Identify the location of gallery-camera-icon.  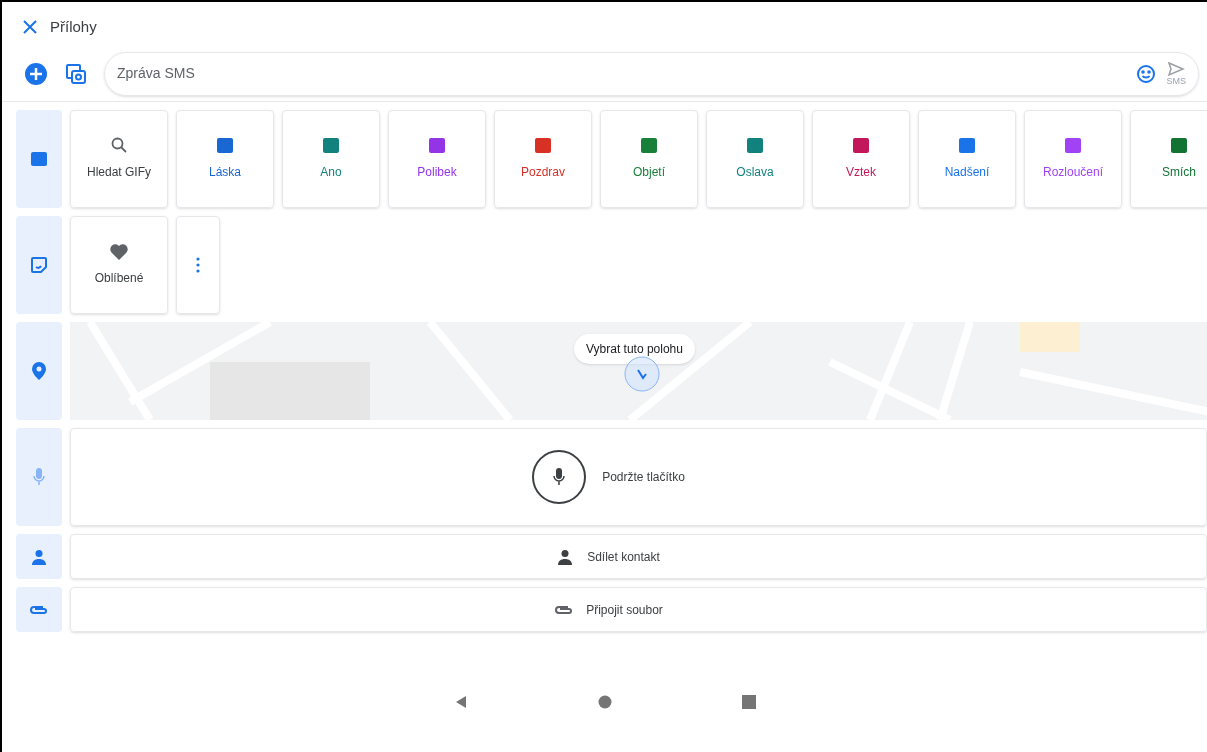
(76, 73).